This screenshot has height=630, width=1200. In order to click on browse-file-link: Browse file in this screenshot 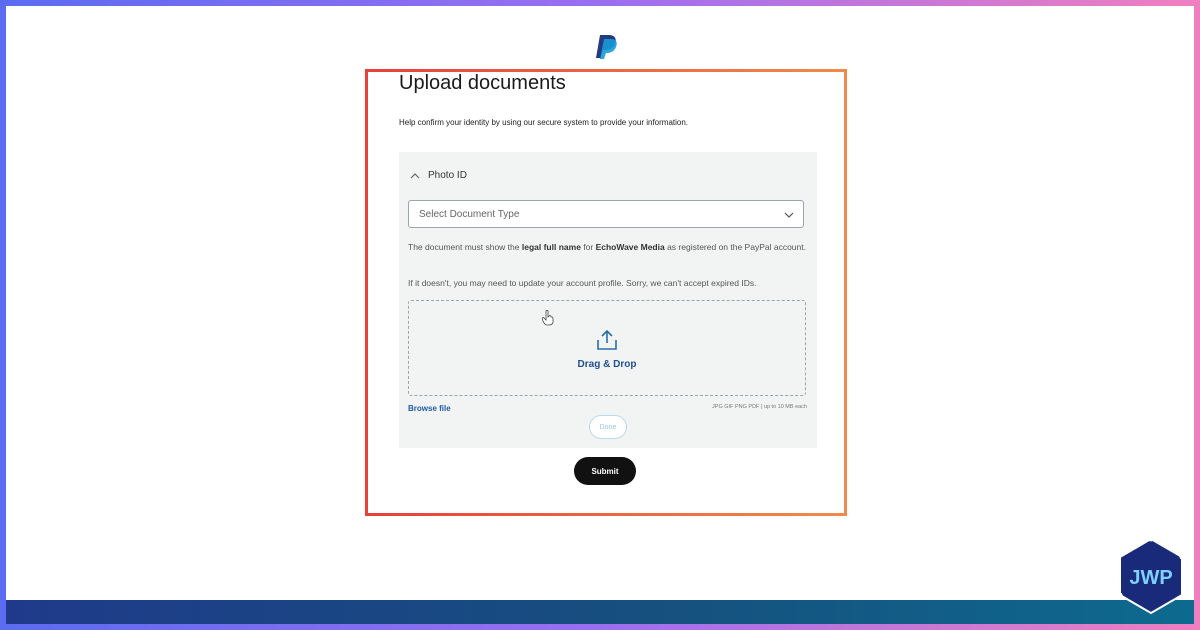, I will do `click(429, 408)`.